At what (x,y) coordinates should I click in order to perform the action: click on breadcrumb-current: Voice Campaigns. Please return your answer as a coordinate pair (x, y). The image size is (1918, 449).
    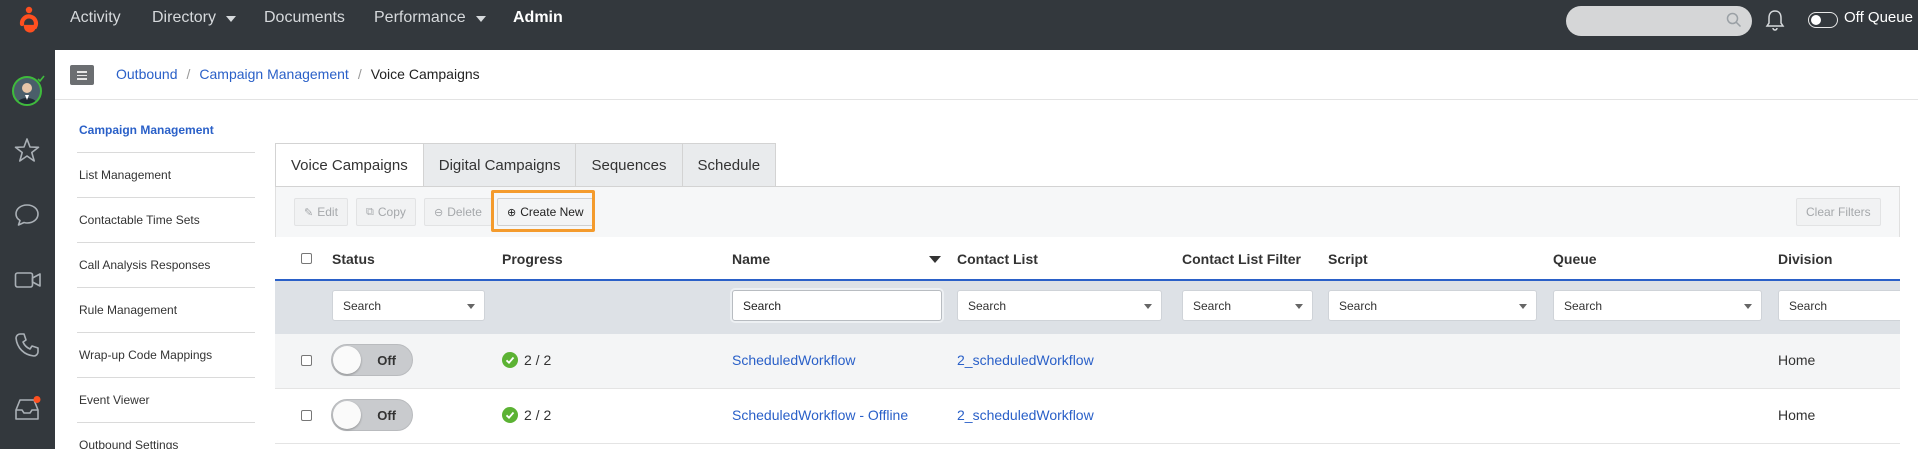
    Looking at the image, I should click on (425, 74).